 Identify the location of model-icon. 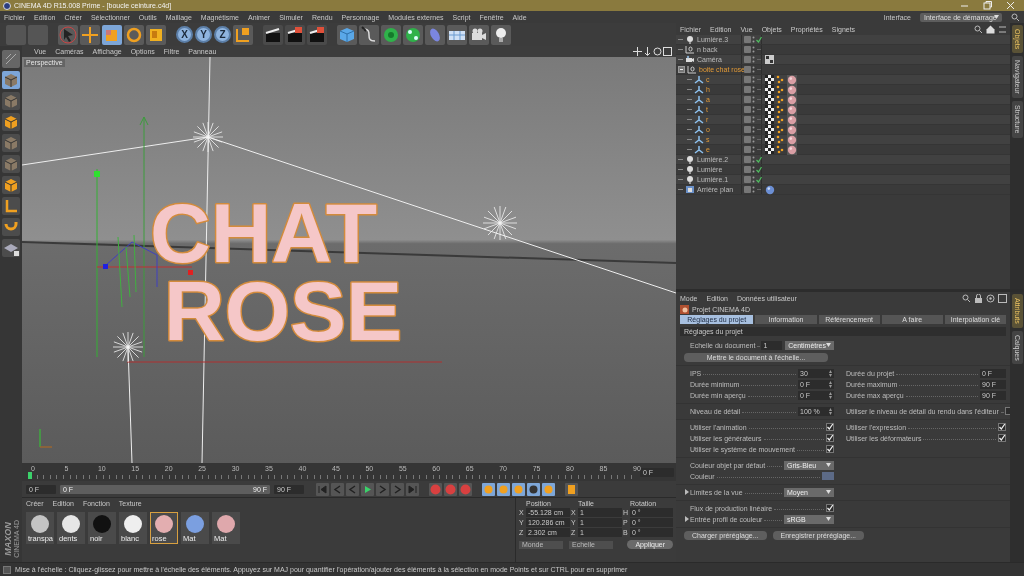
(11, 59).